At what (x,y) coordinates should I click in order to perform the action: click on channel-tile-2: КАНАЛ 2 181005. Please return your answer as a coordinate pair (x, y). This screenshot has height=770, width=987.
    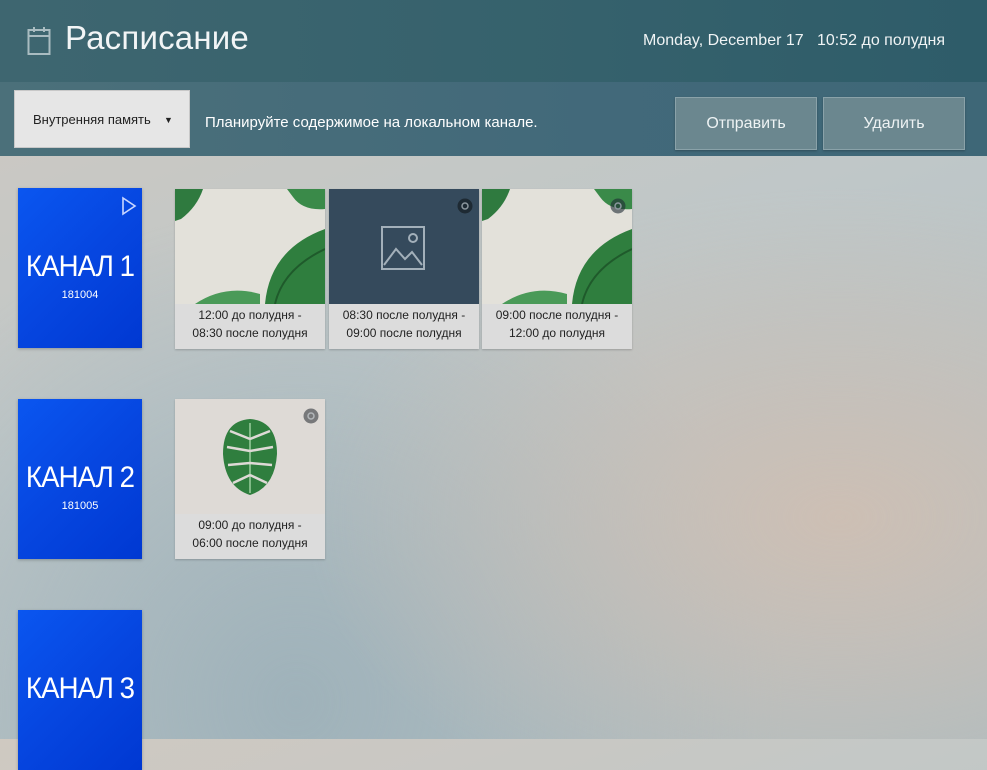
    Looking at the image, I should click on (80, 479).